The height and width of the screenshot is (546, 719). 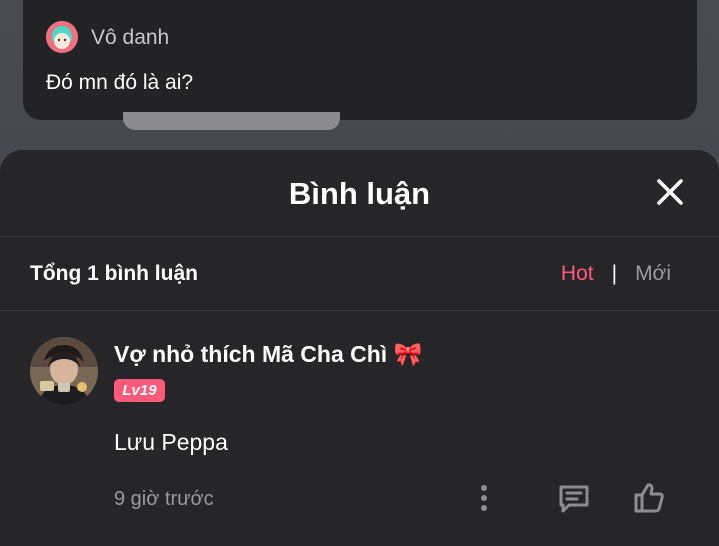 I want to click on thumbs-up-icon, so click(x=649, y=498).